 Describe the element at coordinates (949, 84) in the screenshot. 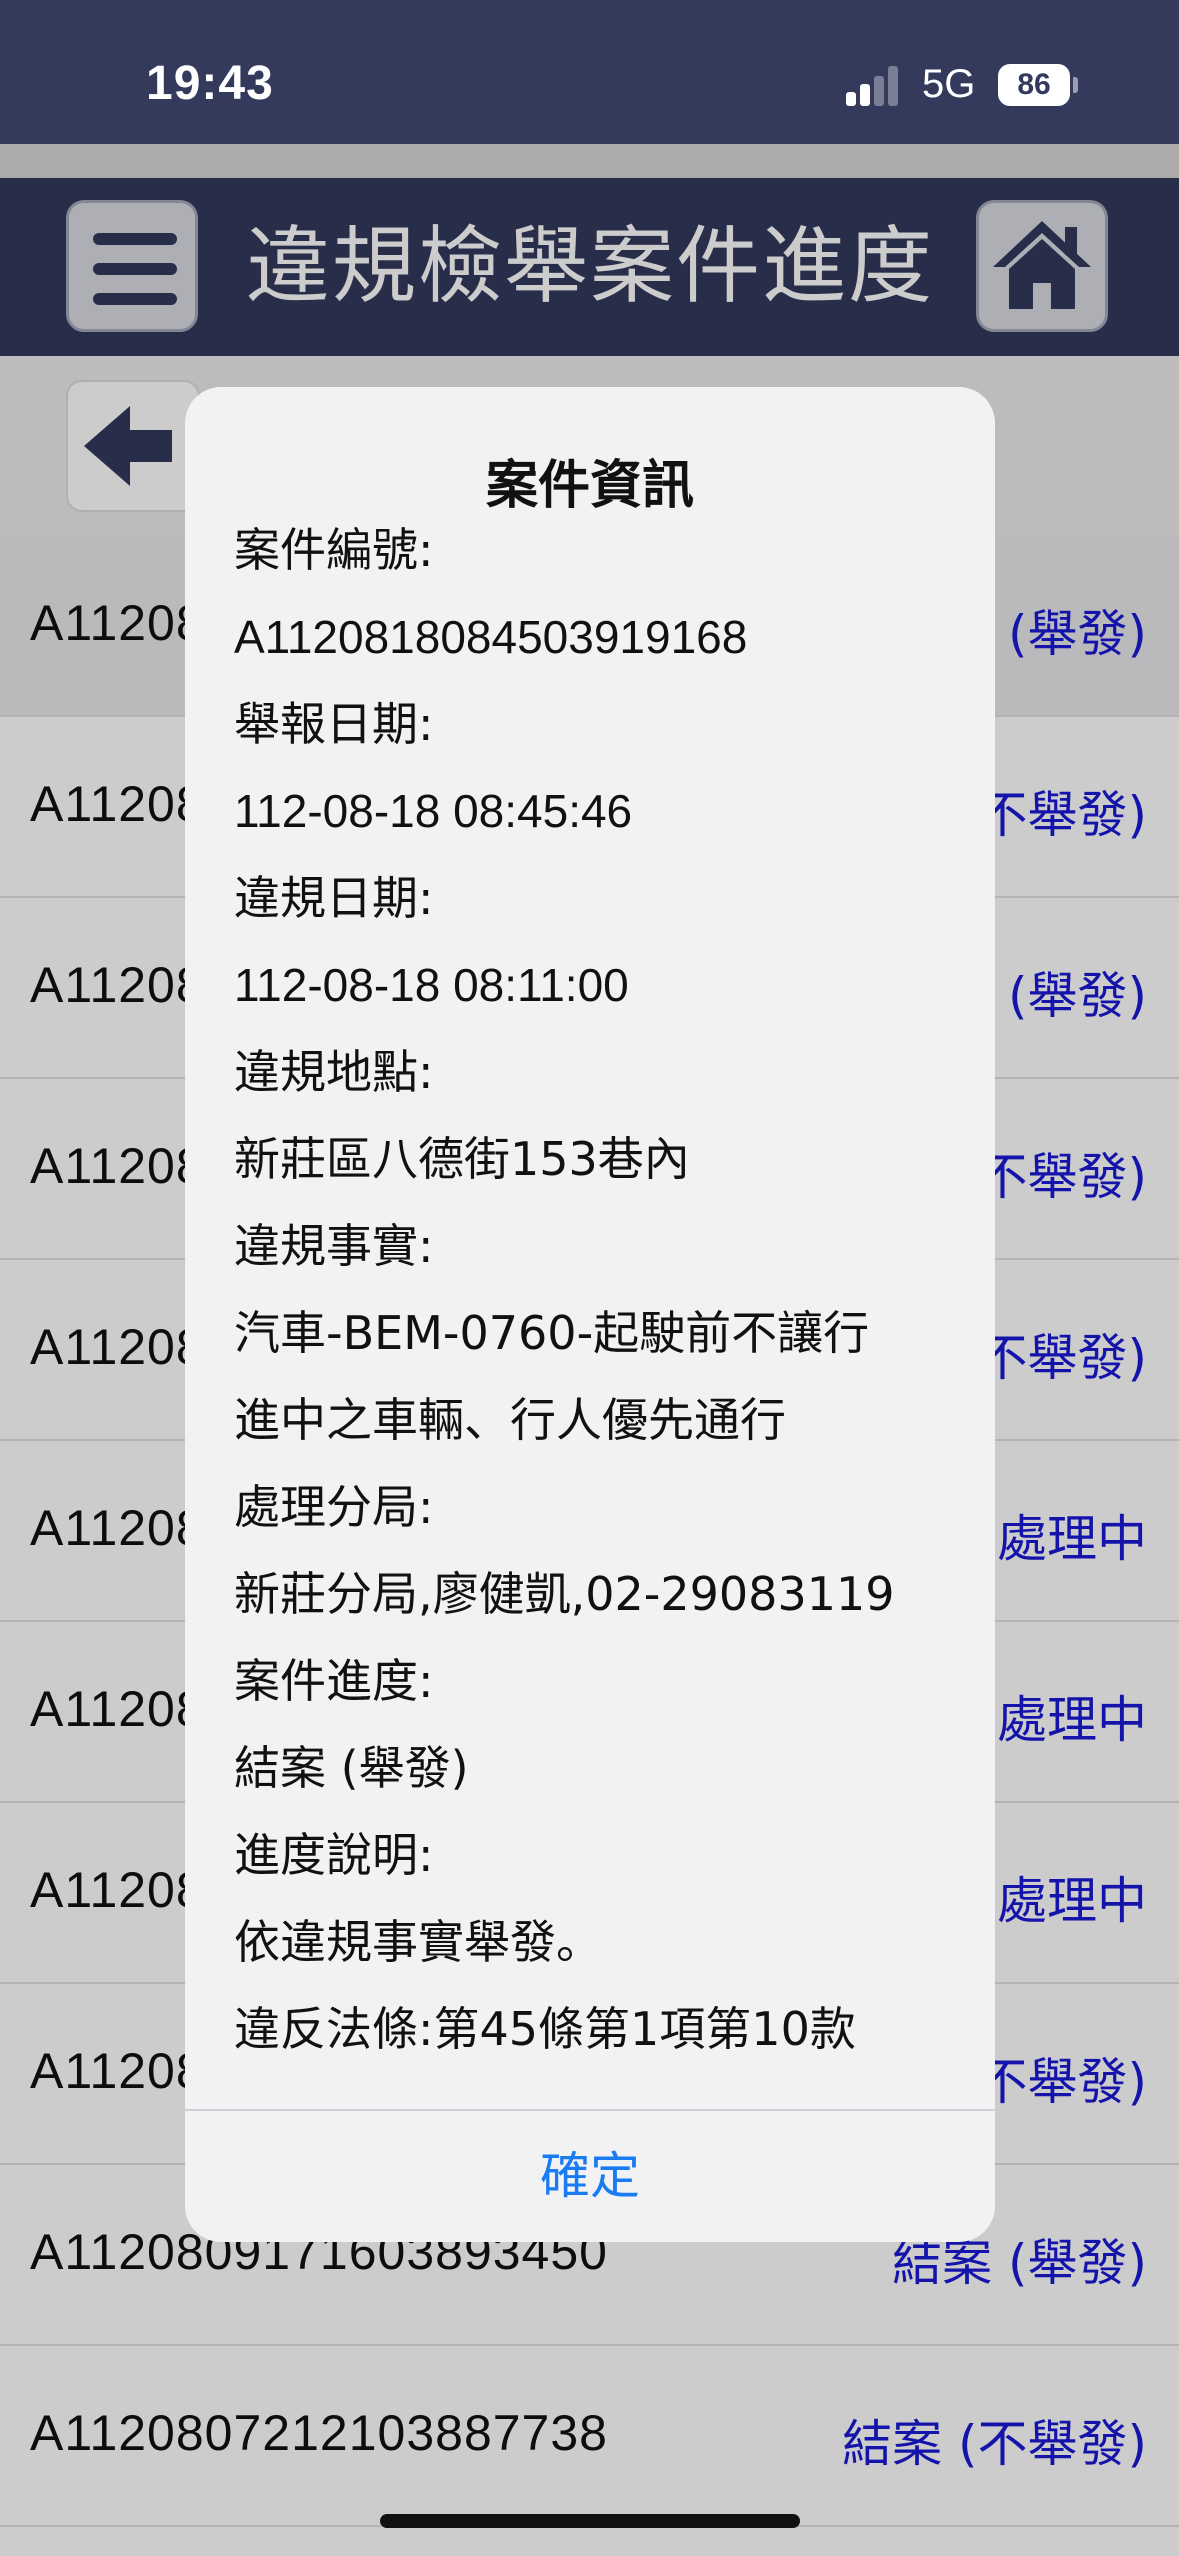

I see `network-type: 5G` at that location.